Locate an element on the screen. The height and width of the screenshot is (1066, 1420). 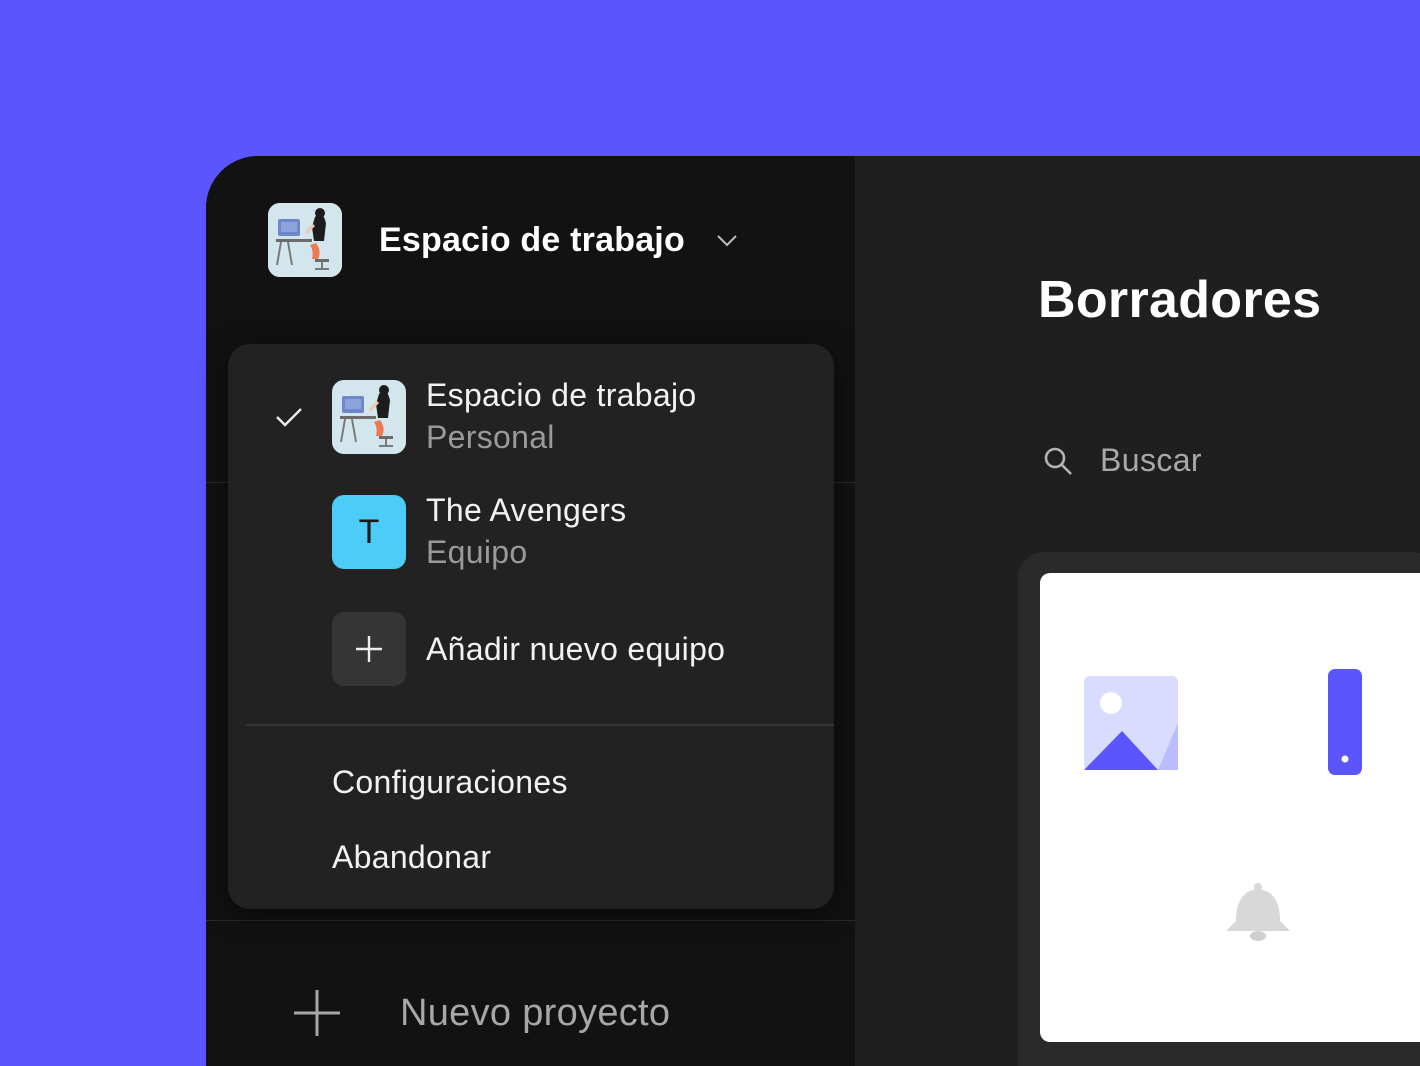
draft-card is located at coordinates (1230, 807).